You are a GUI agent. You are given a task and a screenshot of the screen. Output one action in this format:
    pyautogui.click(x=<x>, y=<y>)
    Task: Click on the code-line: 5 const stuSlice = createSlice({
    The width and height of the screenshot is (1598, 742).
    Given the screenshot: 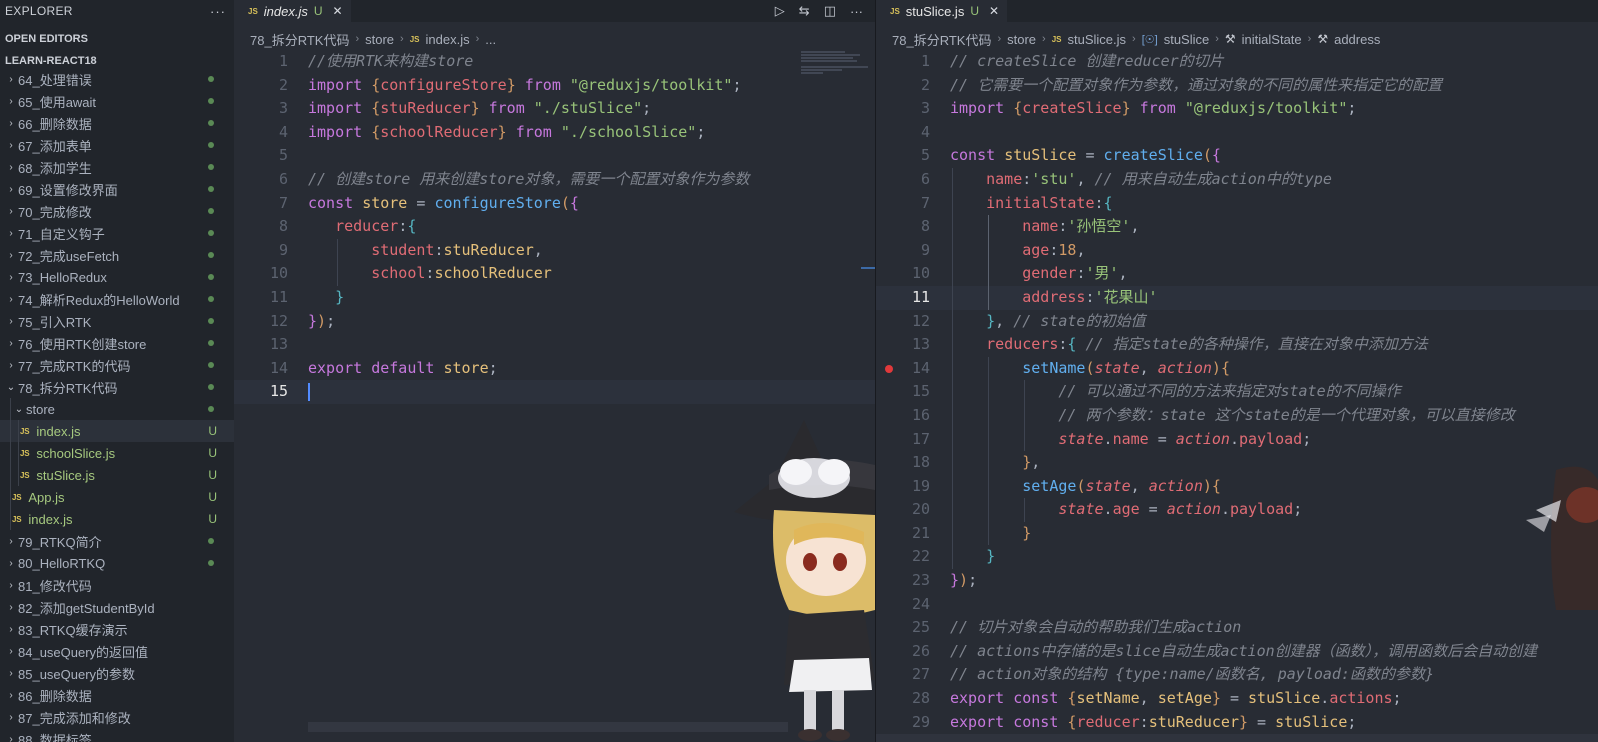 What is the action you would take?
    pyautogui.click(x=1237, y=156)
    